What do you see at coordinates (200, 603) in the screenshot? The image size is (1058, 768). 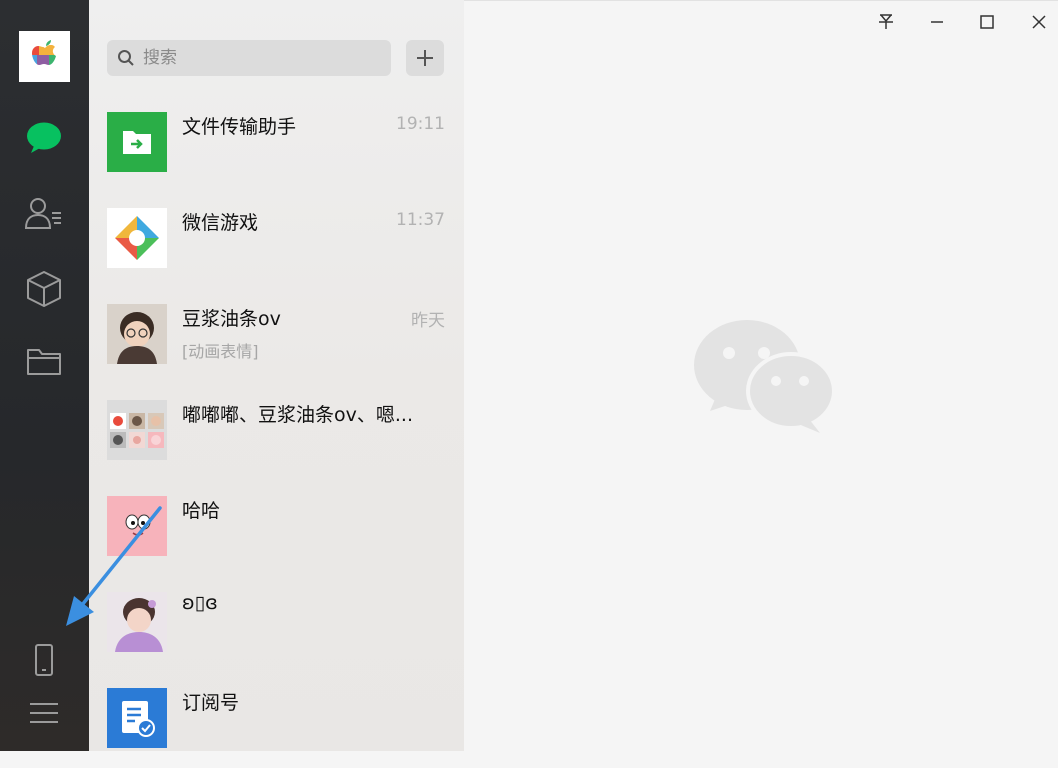 I see `chat-name: ʚ▯ɞ` at bounding box center [200, 603].